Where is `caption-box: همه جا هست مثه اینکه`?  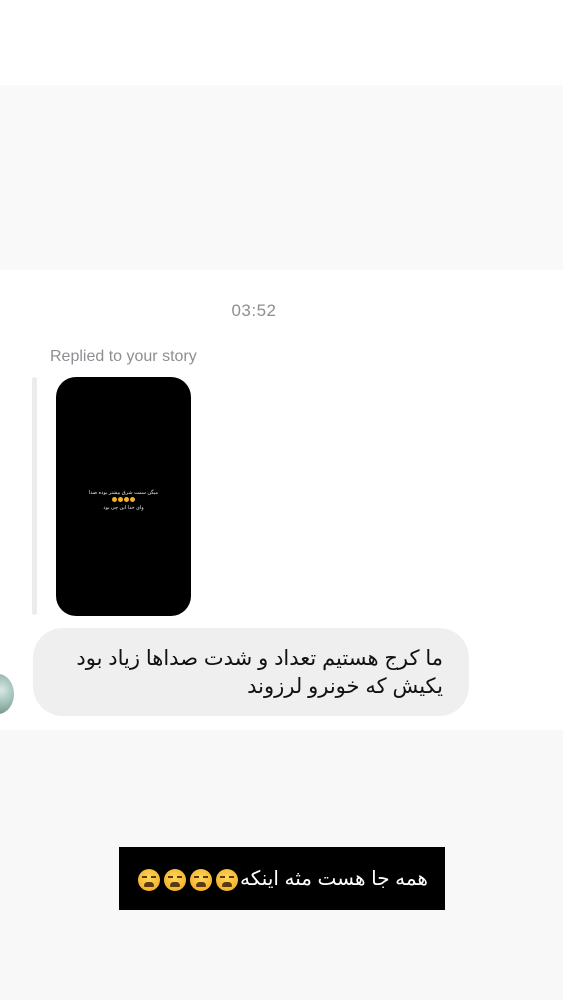
caption-box: همه جا هست مثه اینکه is located at coordinates (282, 878).